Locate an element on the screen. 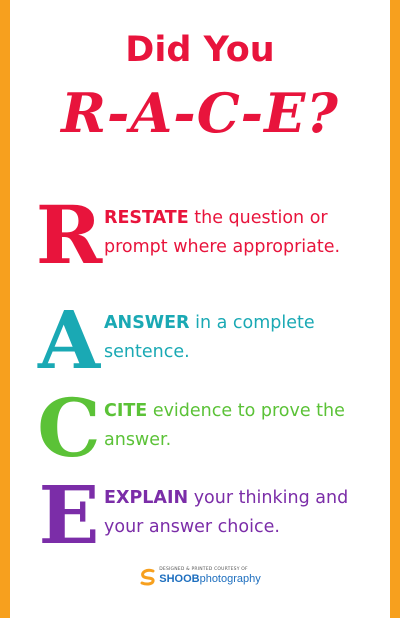 Image resolution: width=400 pixels, height=618 pixels. credit-brand-rest: photography is located at coordinates (230, 579).